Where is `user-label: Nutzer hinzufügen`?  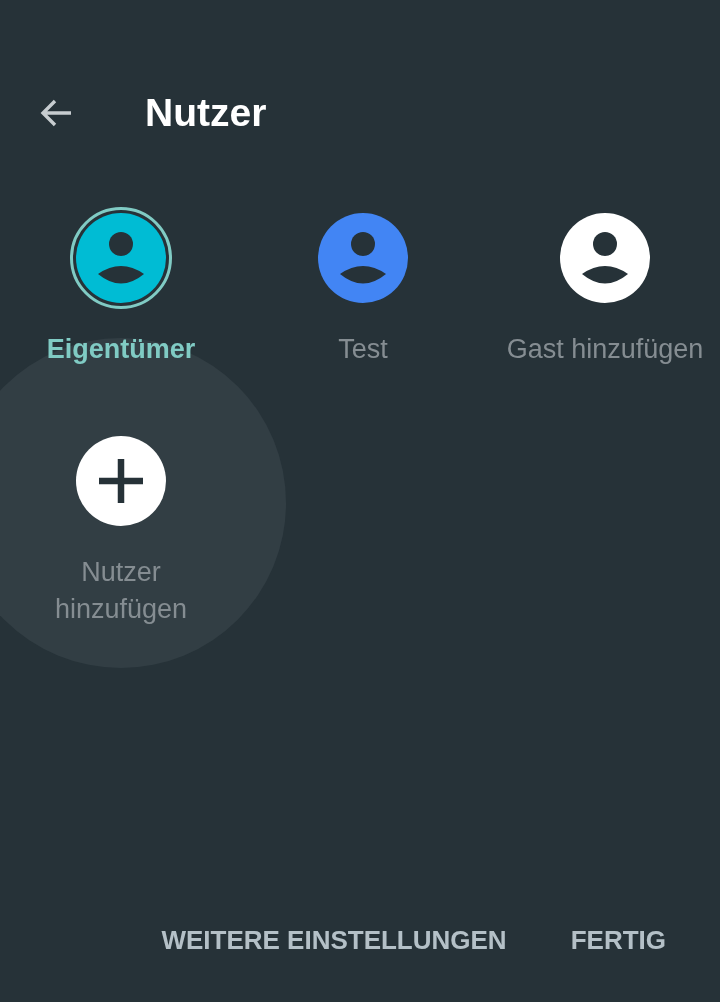 user-label: Nutzer hinzufügen is located at coordinates (121, 591).